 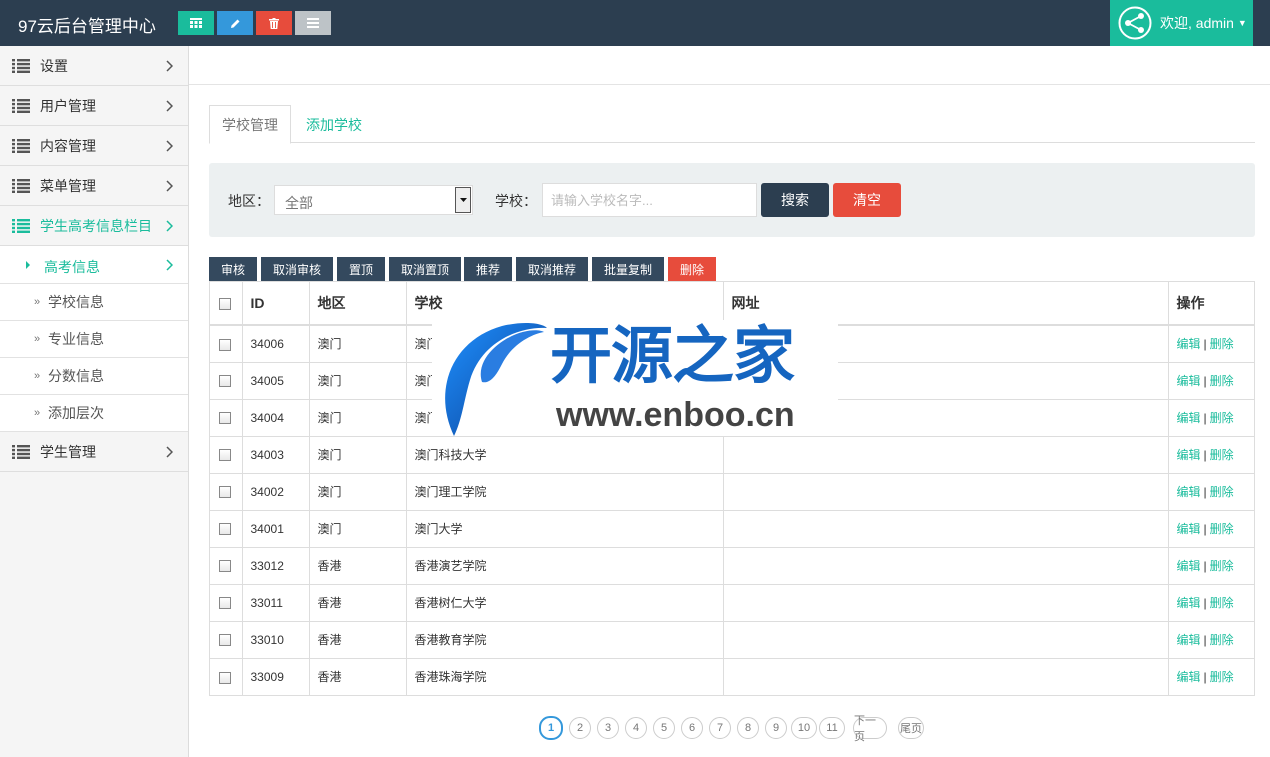 What do you see at coordinates (776, 728) in the screenshot?
I see `page-button-9: 9` at bounding box center [776, 728].